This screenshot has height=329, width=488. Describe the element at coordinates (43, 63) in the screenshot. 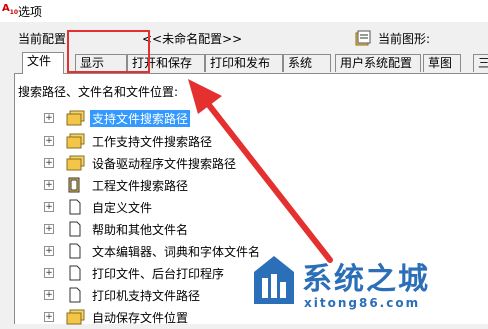

I see `tab-files: 文件` at that location.